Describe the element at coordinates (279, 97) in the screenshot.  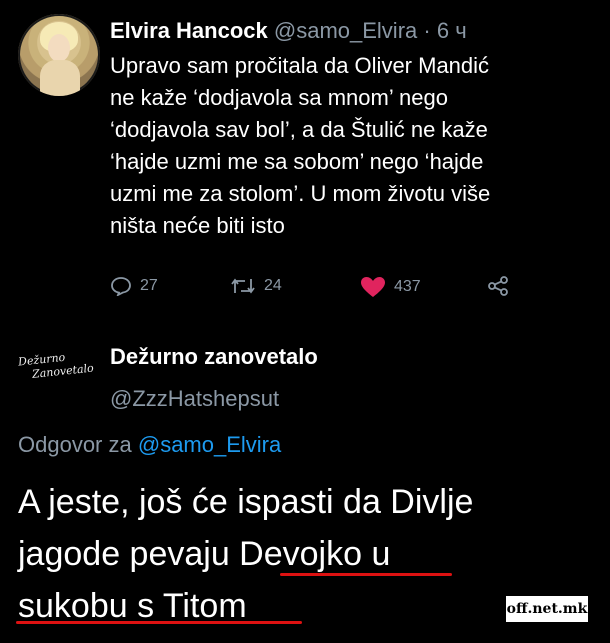
I see `tweet-text-line: ne kaže ‘dodjavola sa mnom’ nego` at that location.